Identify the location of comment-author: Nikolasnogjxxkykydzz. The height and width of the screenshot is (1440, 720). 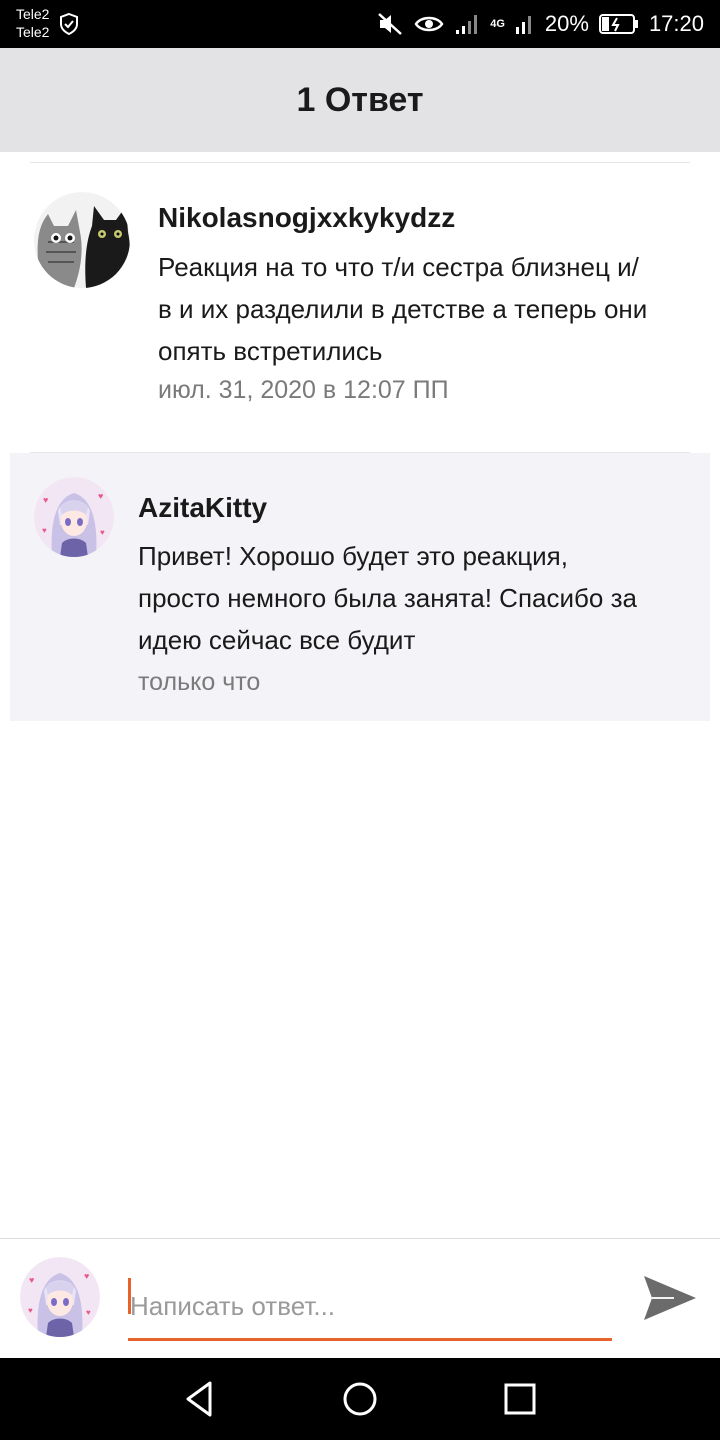
(306, 218).